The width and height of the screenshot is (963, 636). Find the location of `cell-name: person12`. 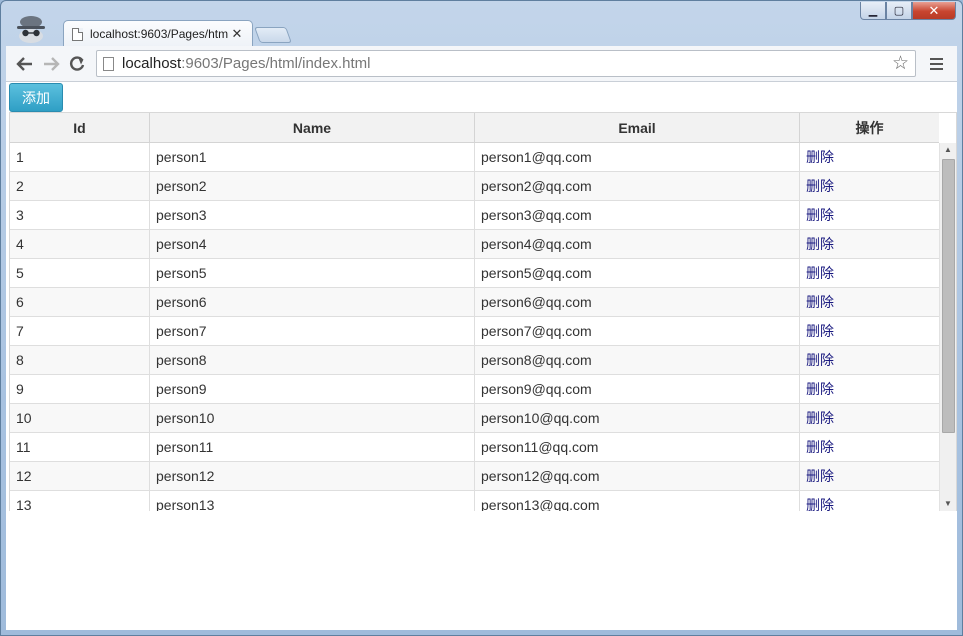

cell-name: person12 is located at coordinates (312, 476).